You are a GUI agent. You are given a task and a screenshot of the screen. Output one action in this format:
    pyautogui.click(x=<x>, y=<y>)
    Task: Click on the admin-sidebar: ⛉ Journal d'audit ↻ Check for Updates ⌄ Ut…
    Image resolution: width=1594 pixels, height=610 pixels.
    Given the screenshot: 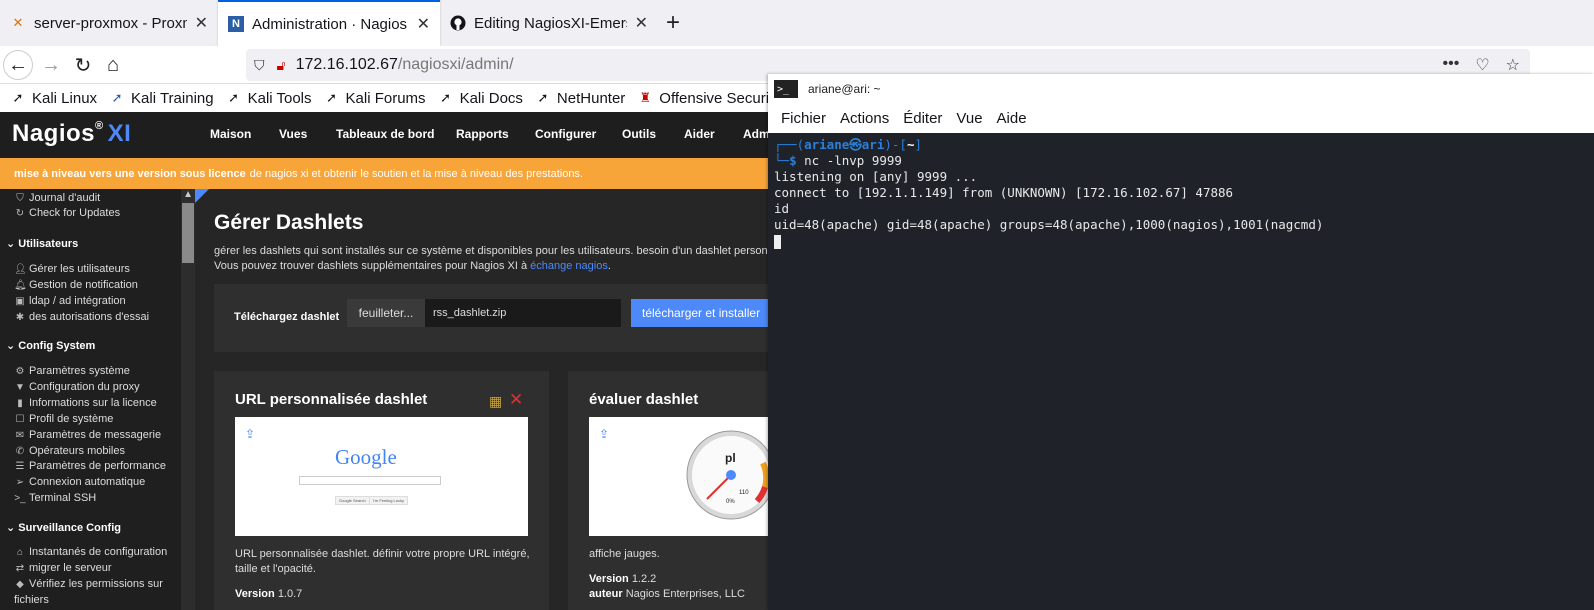 What is the action you would take?
    pyautogui.click(x=97, y=399)
    